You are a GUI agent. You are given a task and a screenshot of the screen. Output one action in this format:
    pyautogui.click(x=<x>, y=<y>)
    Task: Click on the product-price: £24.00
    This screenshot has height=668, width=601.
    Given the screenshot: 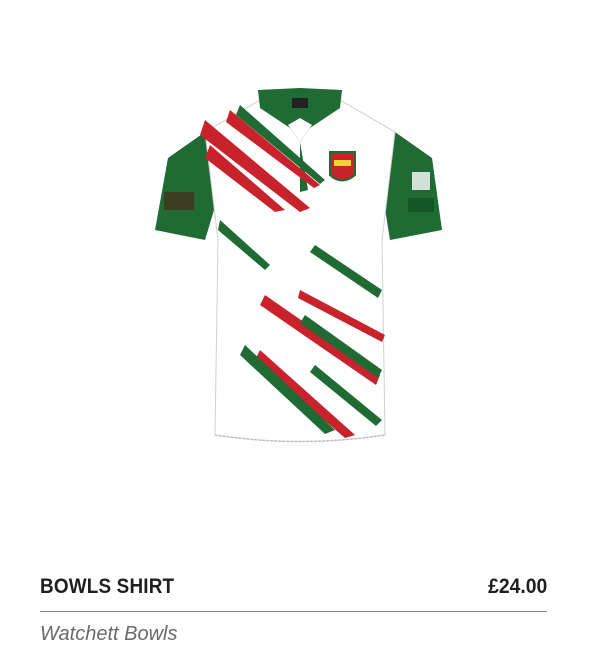 What is the action you would take?
    pyautogui.click(x=517, y=586)
    